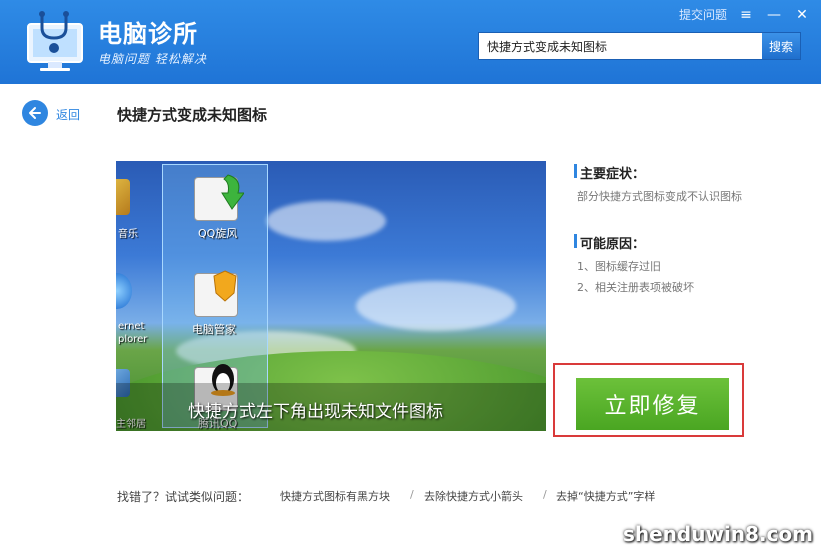 Image resolution: width=821 pixels, height=552 pixels. What do you see at coordinates (131, 326) in the screenshot?
I see `desktop-label: ernet` at bounding box center [131, 326].